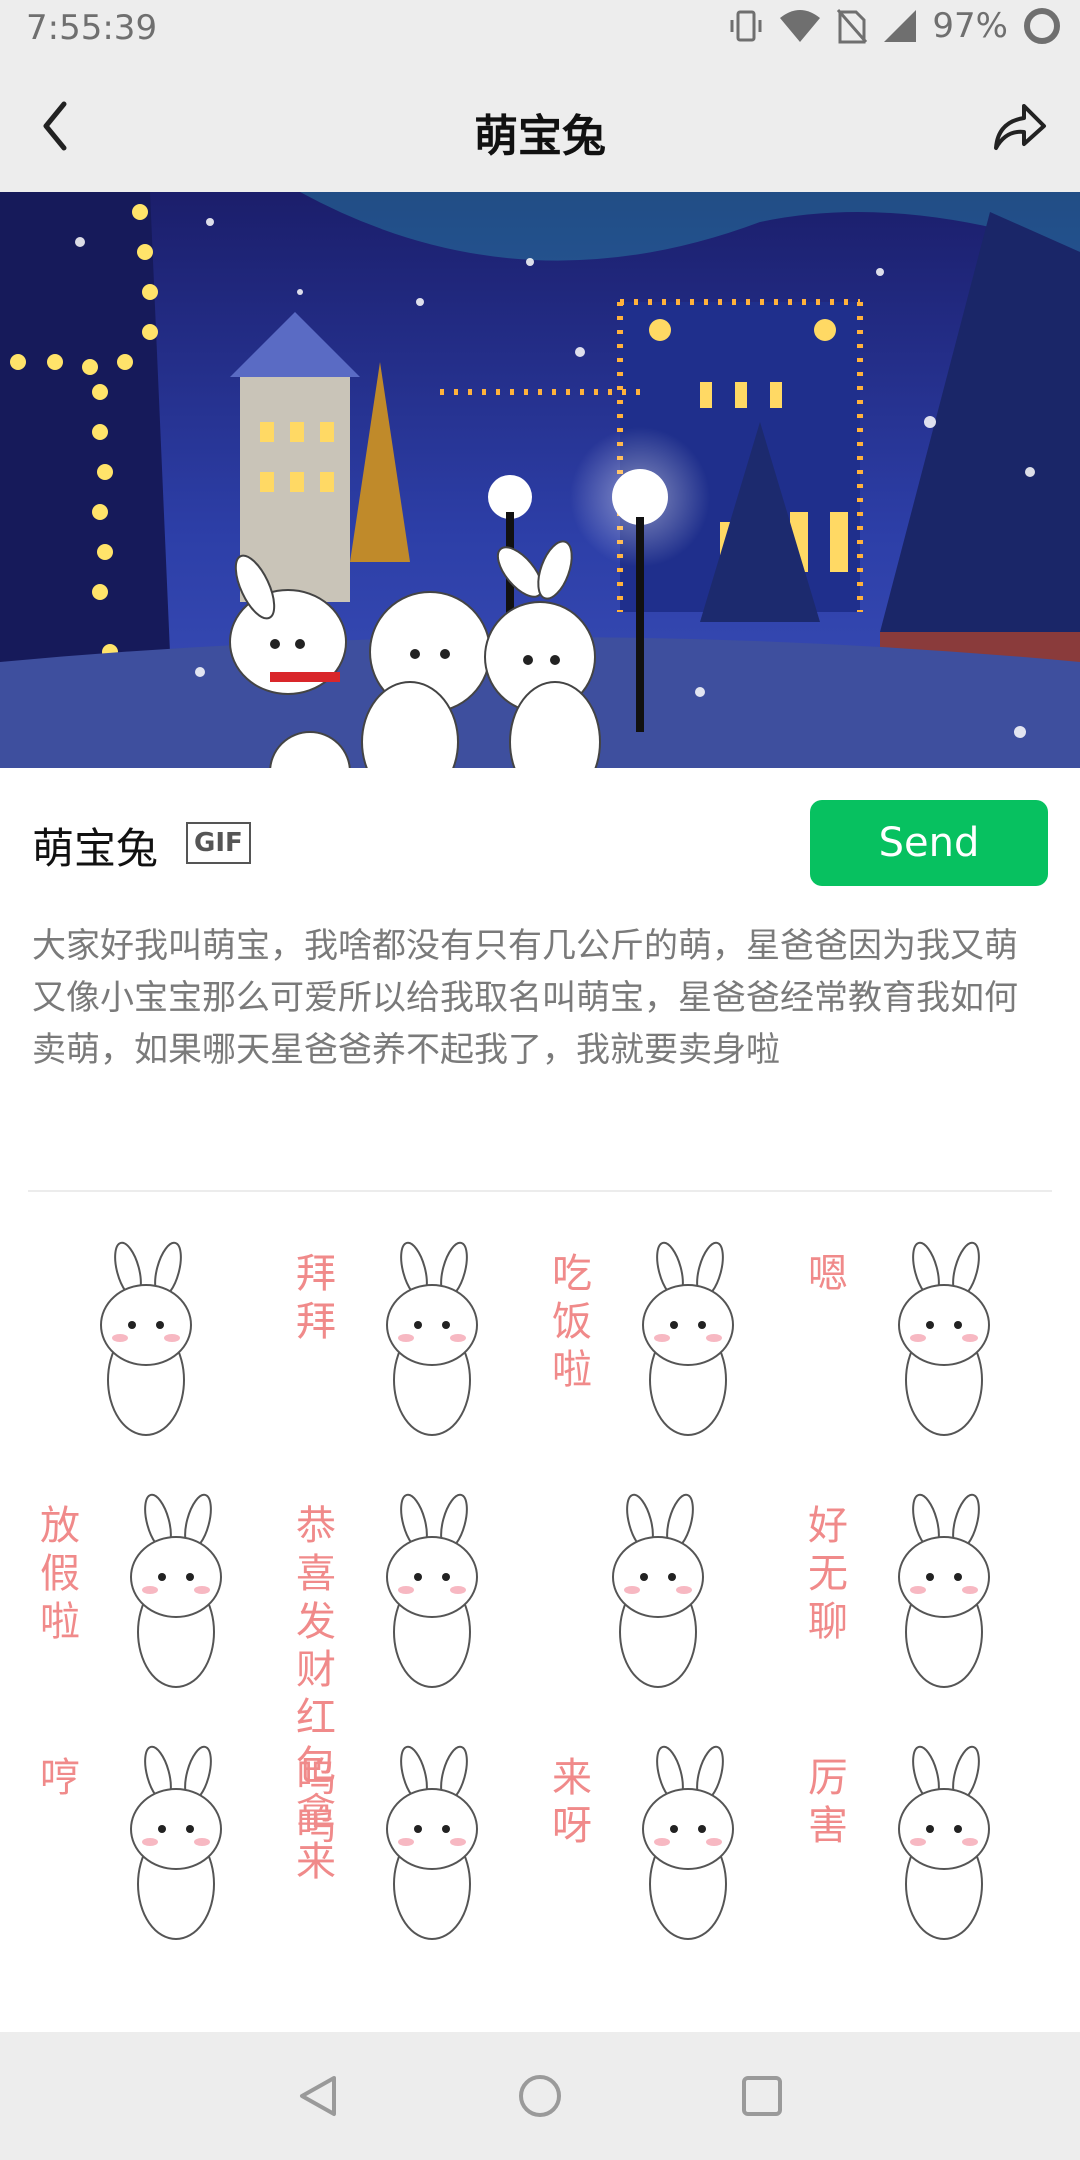 The width and height of the screenshot is (1080, 2160). I want to click on sticker-item: 哼, so click(156, 1849).